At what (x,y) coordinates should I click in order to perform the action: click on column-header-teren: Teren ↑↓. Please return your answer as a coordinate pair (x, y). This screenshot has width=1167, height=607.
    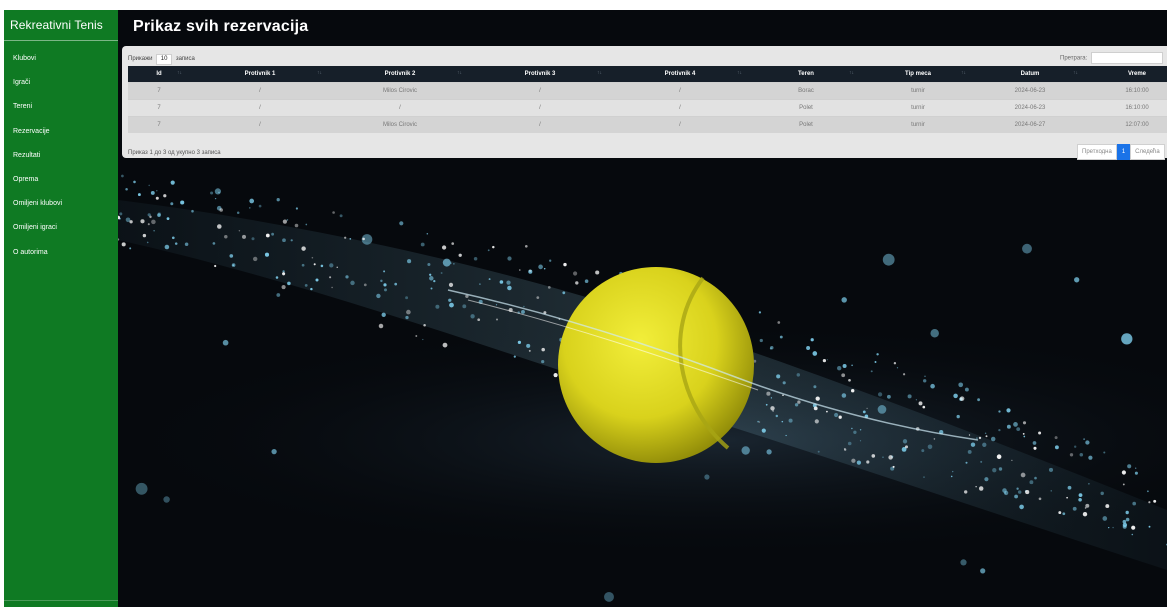
    Looking at the image, I should click on (806, 74).